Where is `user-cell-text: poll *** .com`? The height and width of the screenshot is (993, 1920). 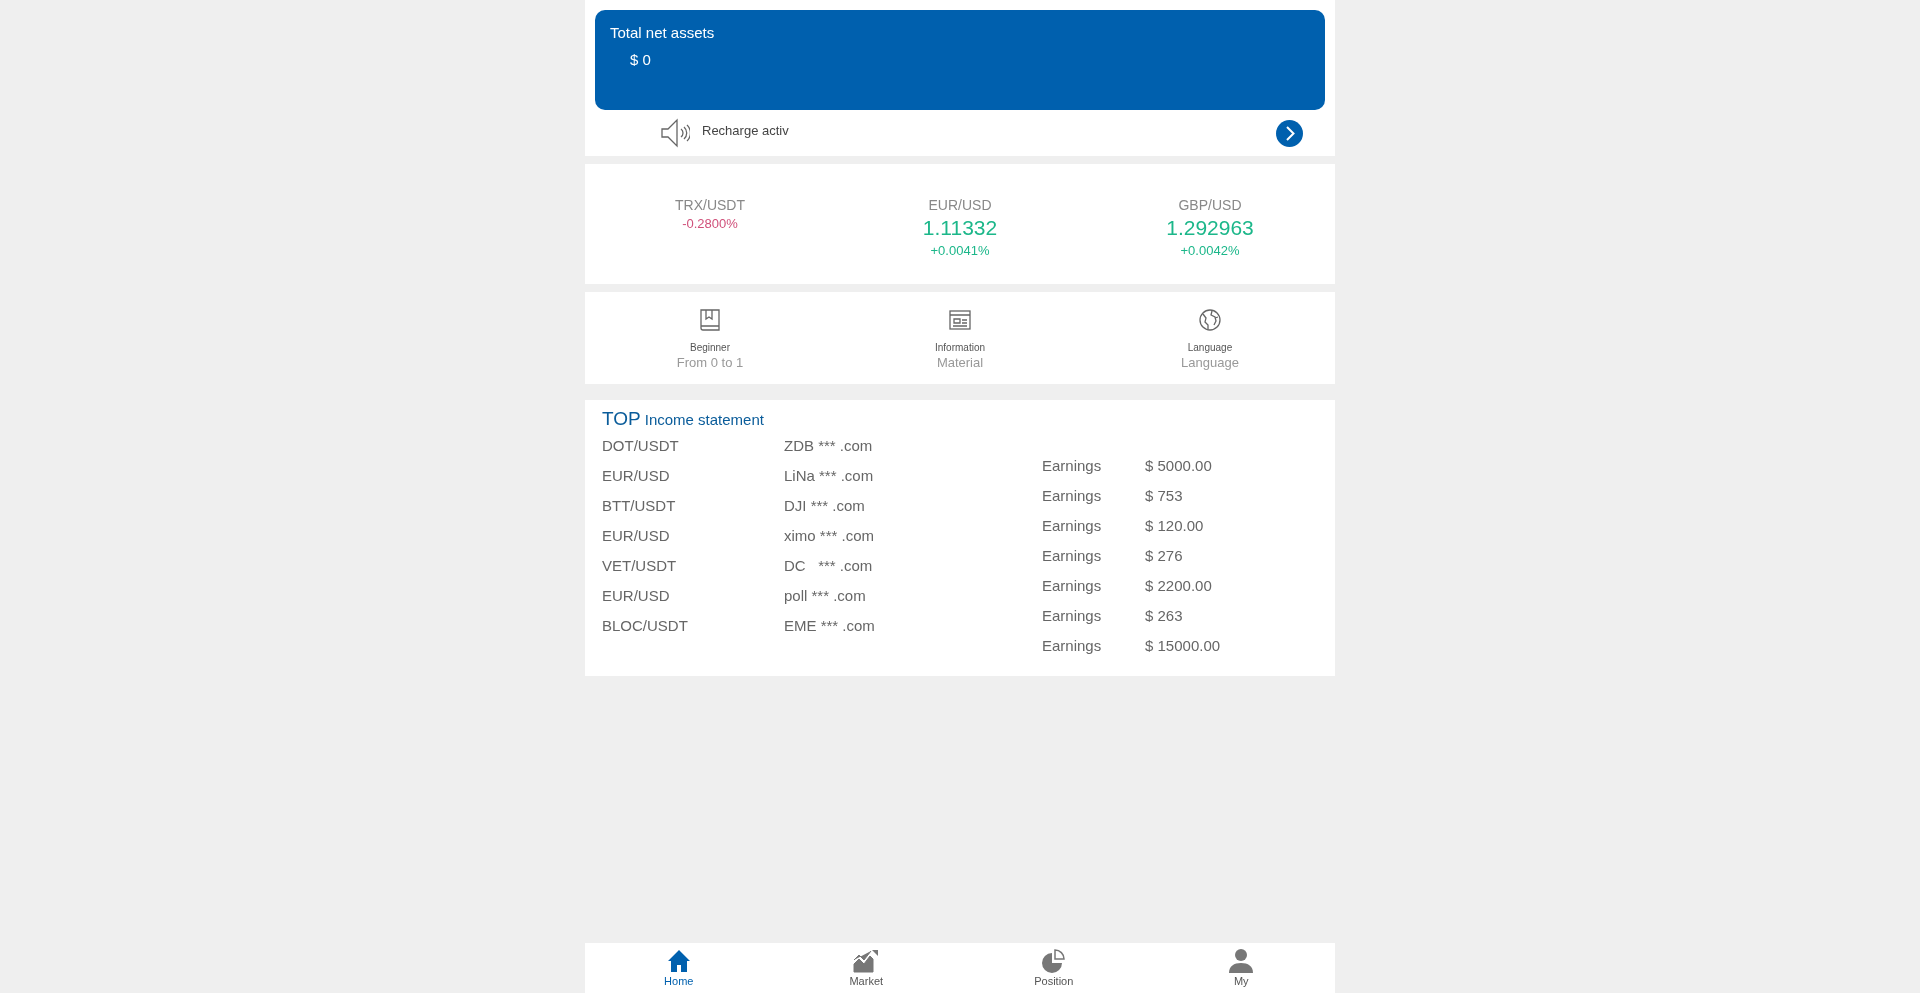
user-cell-text: poll *** .com is located at coordinates (825, 595).